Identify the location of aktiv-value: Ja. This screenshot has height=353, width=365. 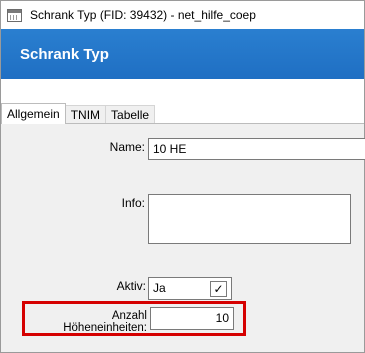
(159, 288).